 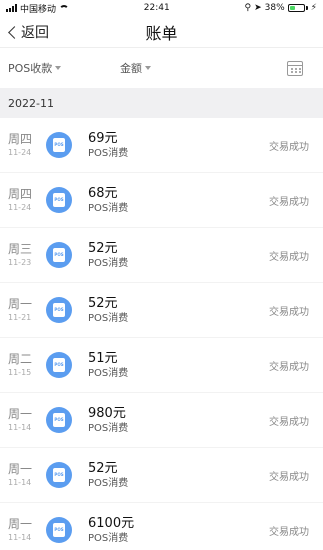 What do you see at coordinates (178, 145) in the screenshot?
I see `transaction-info: 69元 POS消费` at bounding box center [178, 145].